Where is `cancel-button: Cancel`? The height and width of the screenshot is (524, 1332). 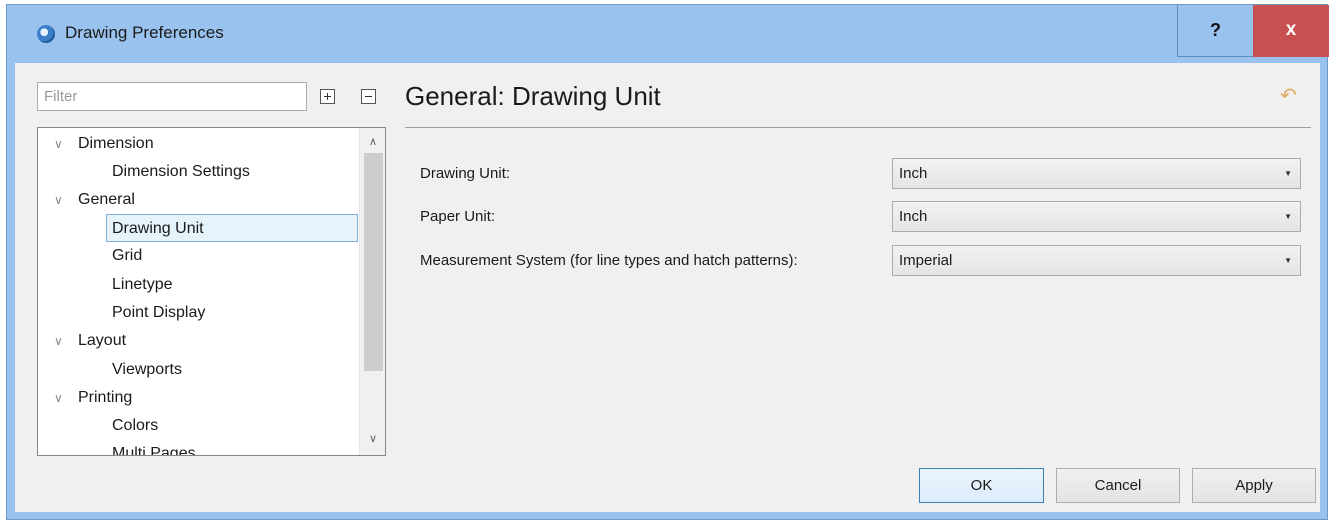
cancel-button: Cancel is located at coordinates (1118, 485).